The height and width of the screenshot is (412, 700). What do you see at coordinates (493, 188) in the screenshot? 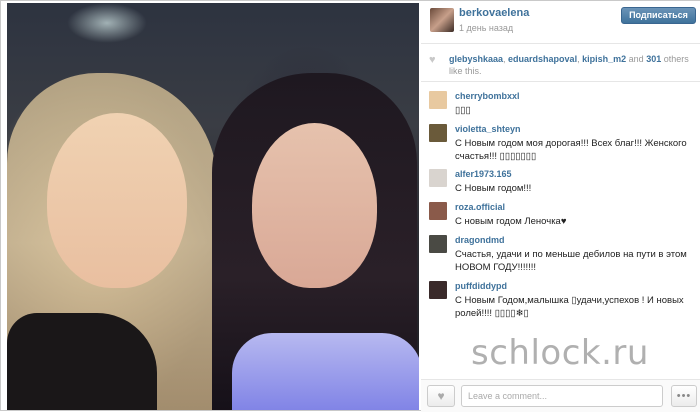
I see `comment-text: С Новым годом!!!` at bounding box center [493, 188].